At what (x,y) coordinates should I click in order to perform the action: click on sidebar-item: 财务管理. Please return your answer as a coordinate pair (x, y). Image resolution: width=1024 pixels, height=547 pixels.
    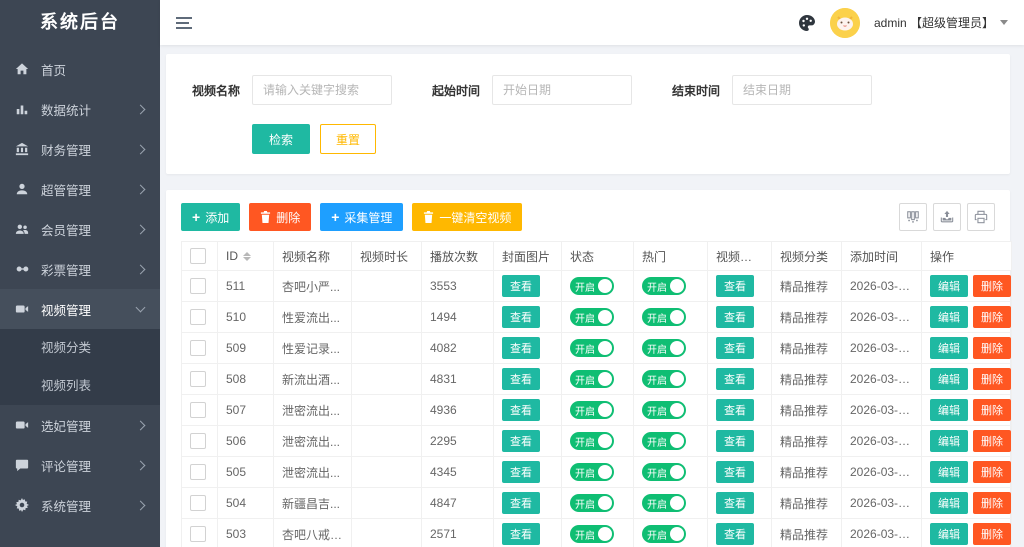
    Looking at the image, I should click on (80, 149).